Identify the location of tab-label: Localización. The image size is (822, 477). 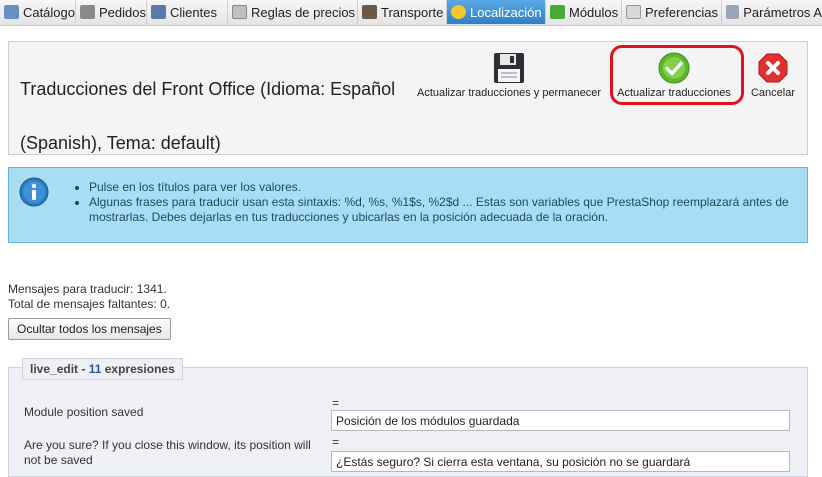
(506, 12).